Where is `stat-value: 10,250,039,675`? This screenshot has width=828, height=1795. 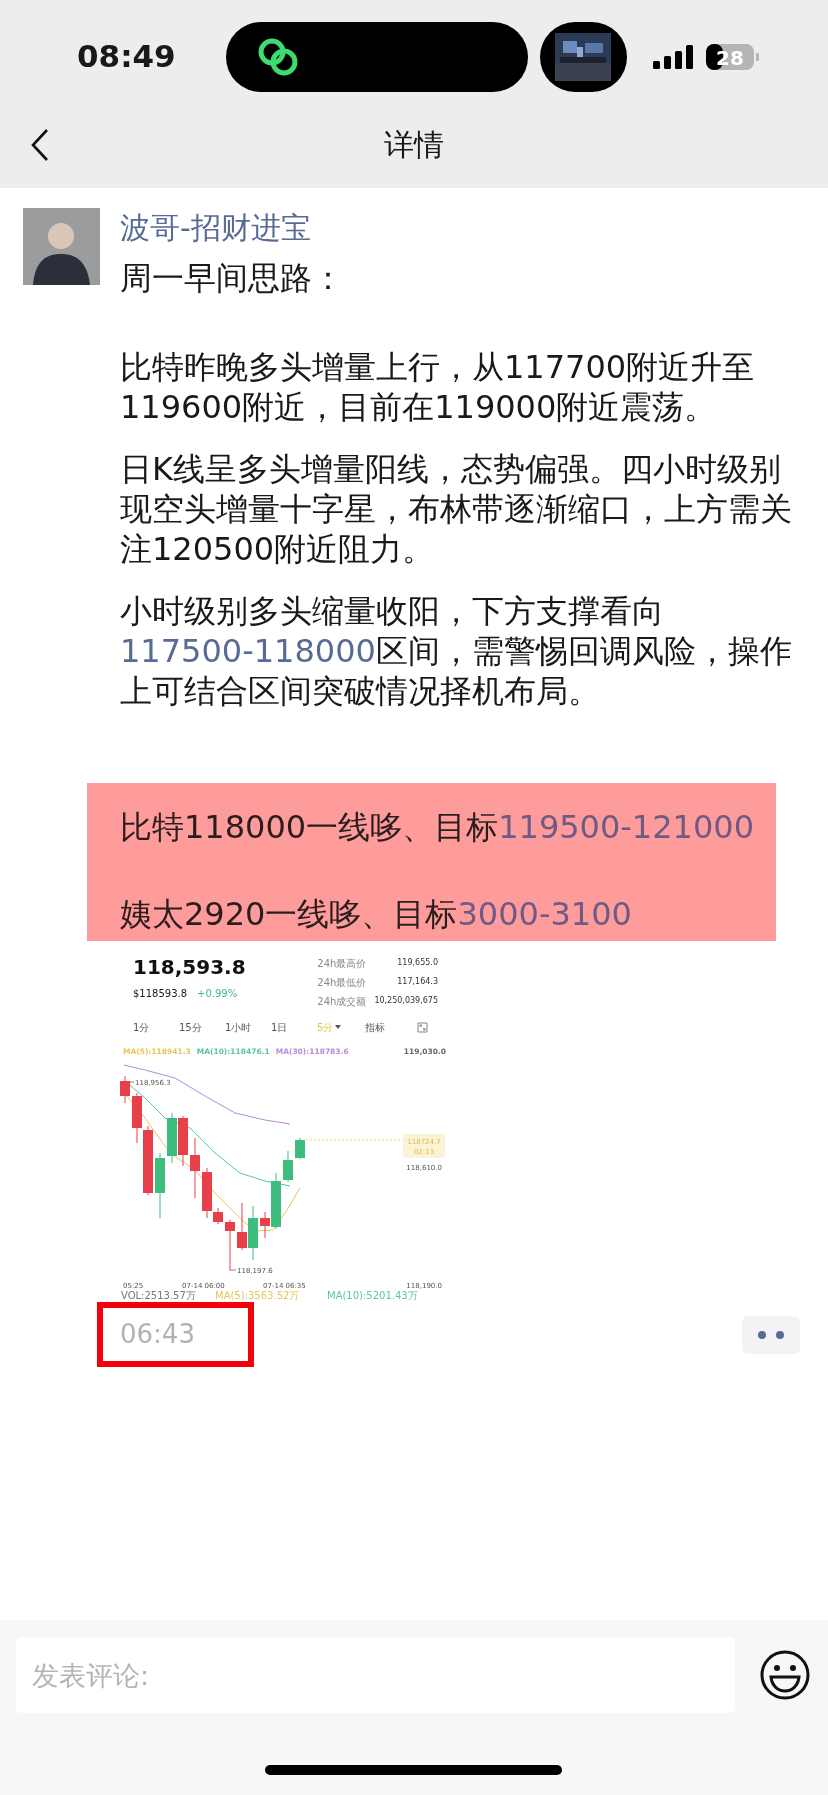 stat-value: 10,250,039,675 is located at coordinates (406, 1001).